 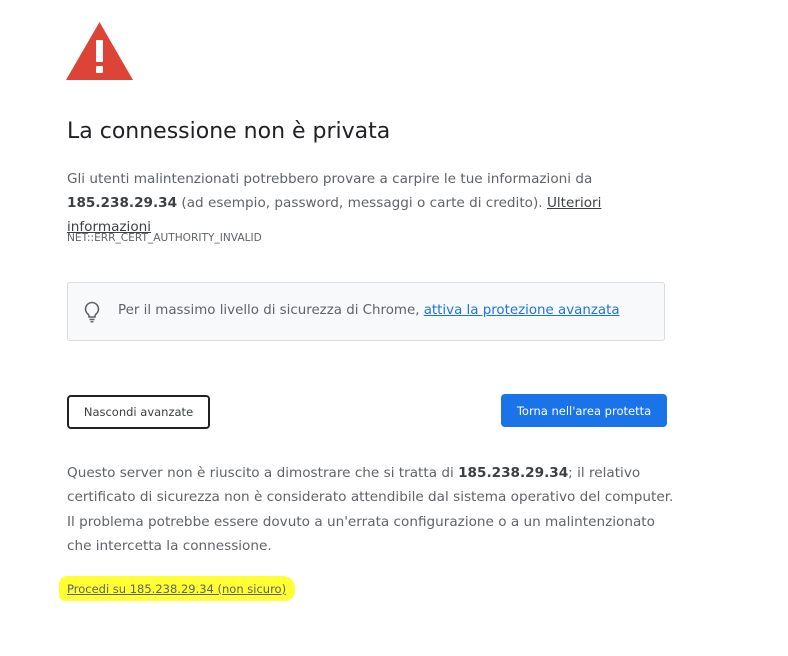 I want to click on proceed-unsafe-link: Procedi su 185.238.29.34 (non sicuro), so click(x=176, y=589).